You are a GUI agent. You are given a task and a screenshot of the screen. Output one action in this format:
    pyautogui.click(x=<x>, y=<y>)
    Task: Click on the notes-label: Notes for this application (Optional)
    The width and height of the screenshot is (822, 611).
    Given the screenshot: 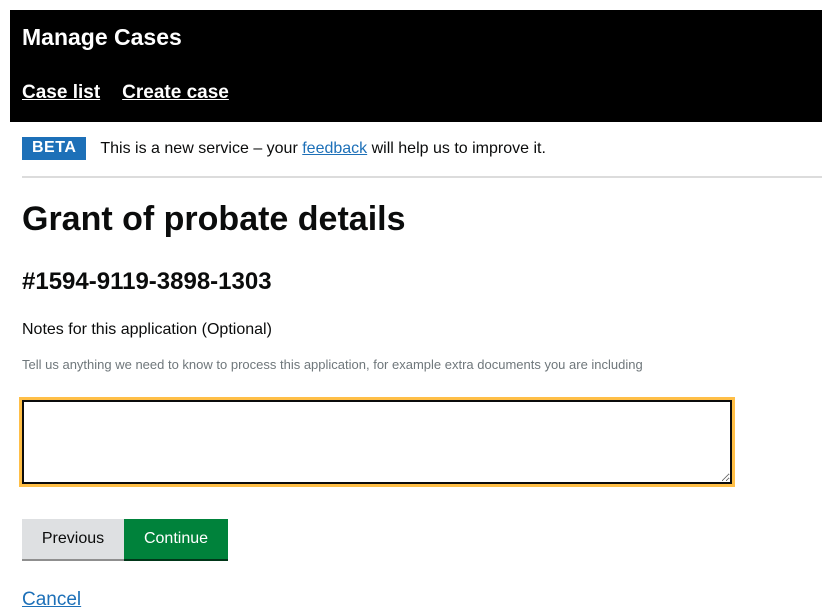 What is the action you would take?
    pyautogui.click(x=147, y=329)
    